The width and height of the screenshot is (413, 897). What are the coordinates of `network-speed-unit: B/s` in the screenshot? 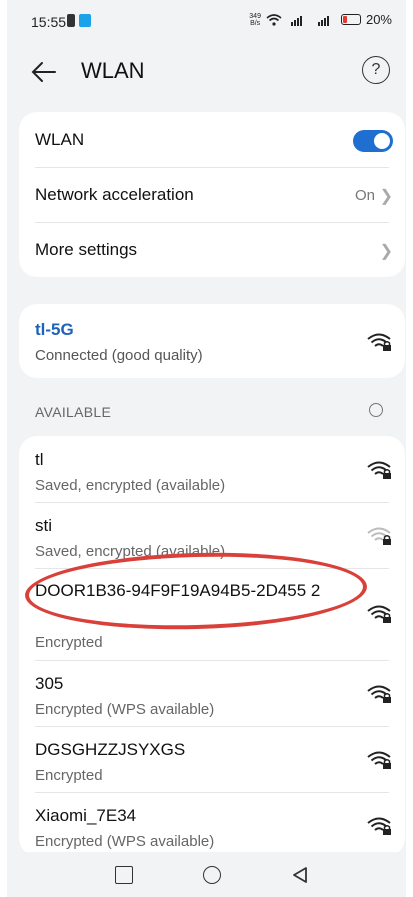 It's located at (255, 23).